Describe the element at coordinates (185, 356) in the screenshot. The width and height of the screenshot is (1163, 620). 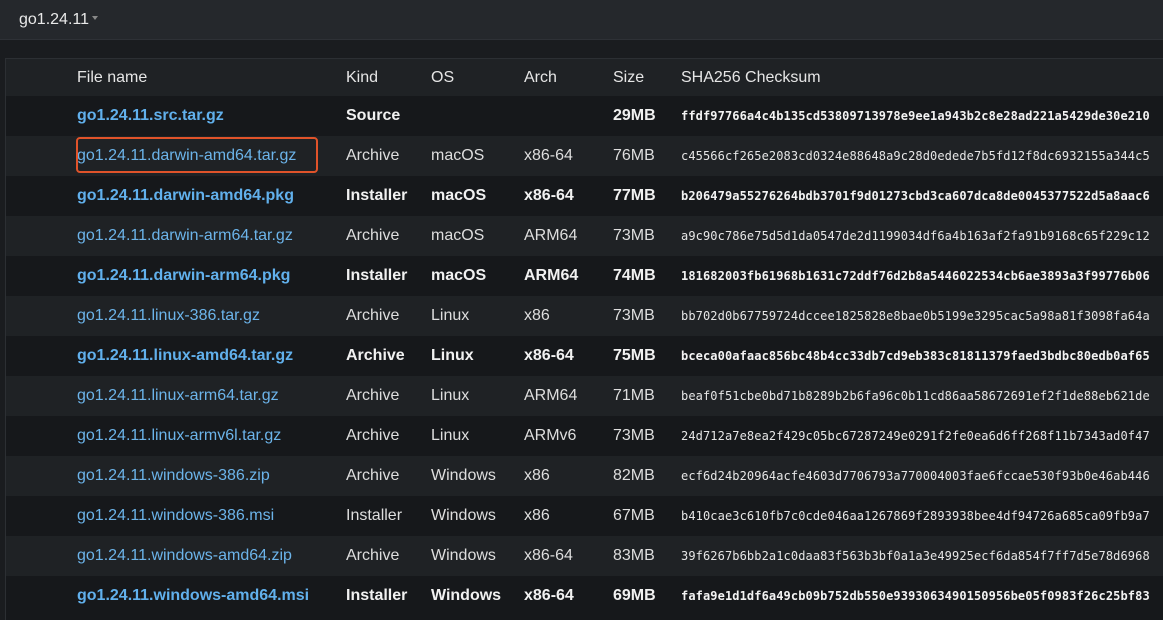
I see `file-link: go1.24.11.linux-amd64.tar.gz` at that location.